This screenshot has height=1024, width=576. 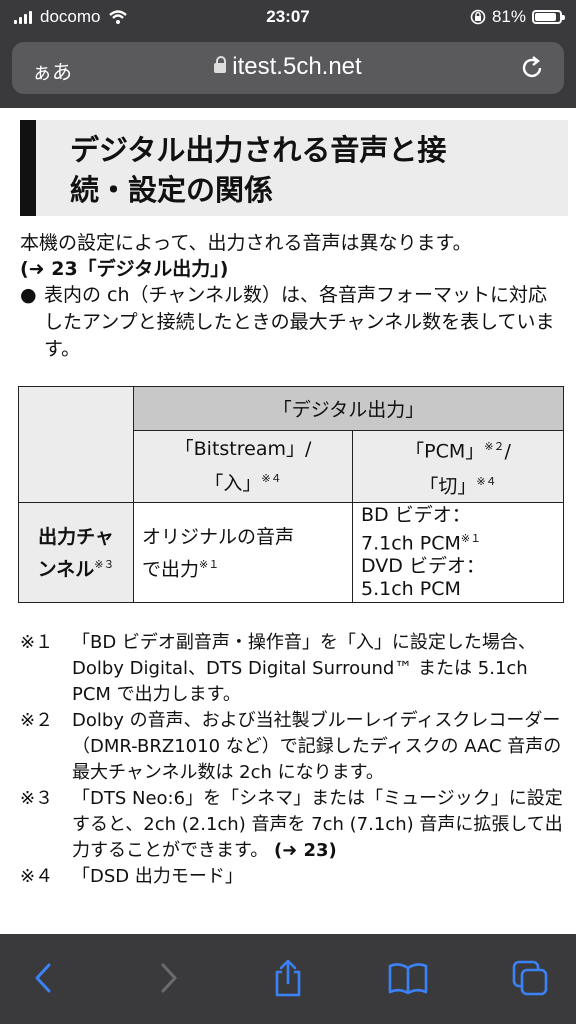 What do you see at coordinates (348, 408) in the screenshot?
I see `table-header: 「デジタル出力」` at bounding box center [348, 408].